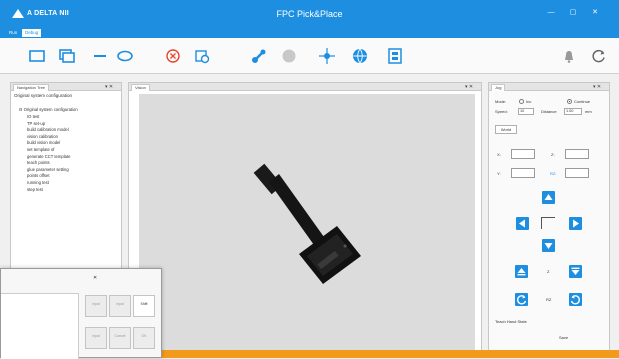 Image resolution: width=619 pixels, height=359 pixels. Describe the element at coordinates (140, 87) in the screenshot. I see `tab-vision: Vision` at that location.